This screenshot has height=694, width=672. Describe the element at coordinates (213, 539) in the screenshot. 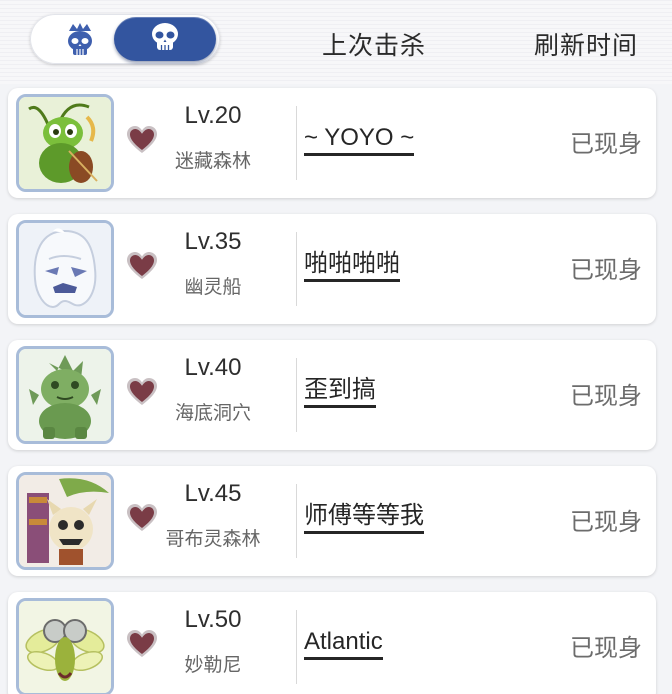

I see `boss-zone: 哥布灵森林` at that location.